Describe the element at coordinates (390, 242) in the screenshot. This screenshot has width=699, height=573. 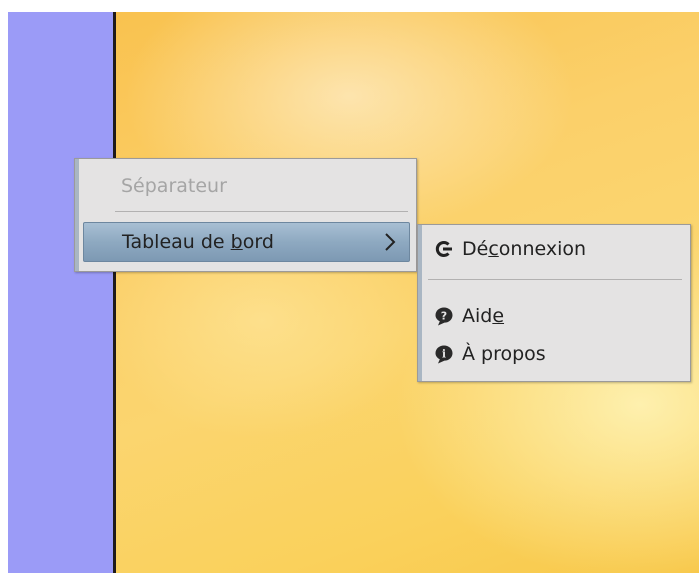
I see `chevron-right-icon` at that location.